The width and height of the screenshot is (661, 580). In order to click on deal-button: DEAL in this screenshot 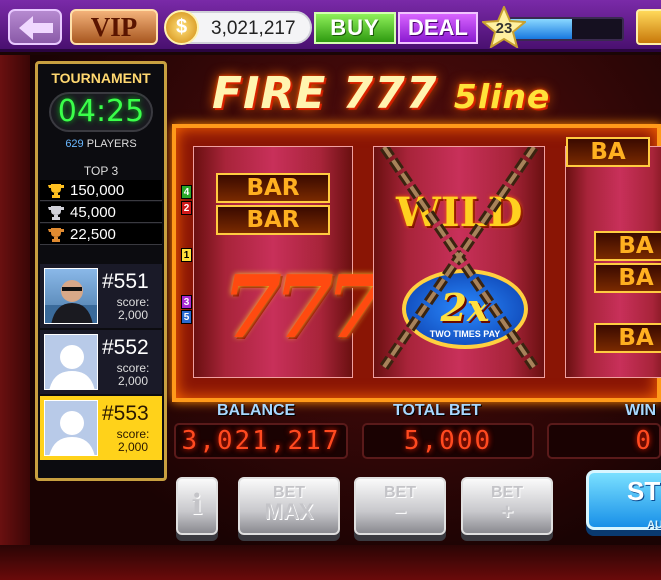, I will do `click(438, 28)`.